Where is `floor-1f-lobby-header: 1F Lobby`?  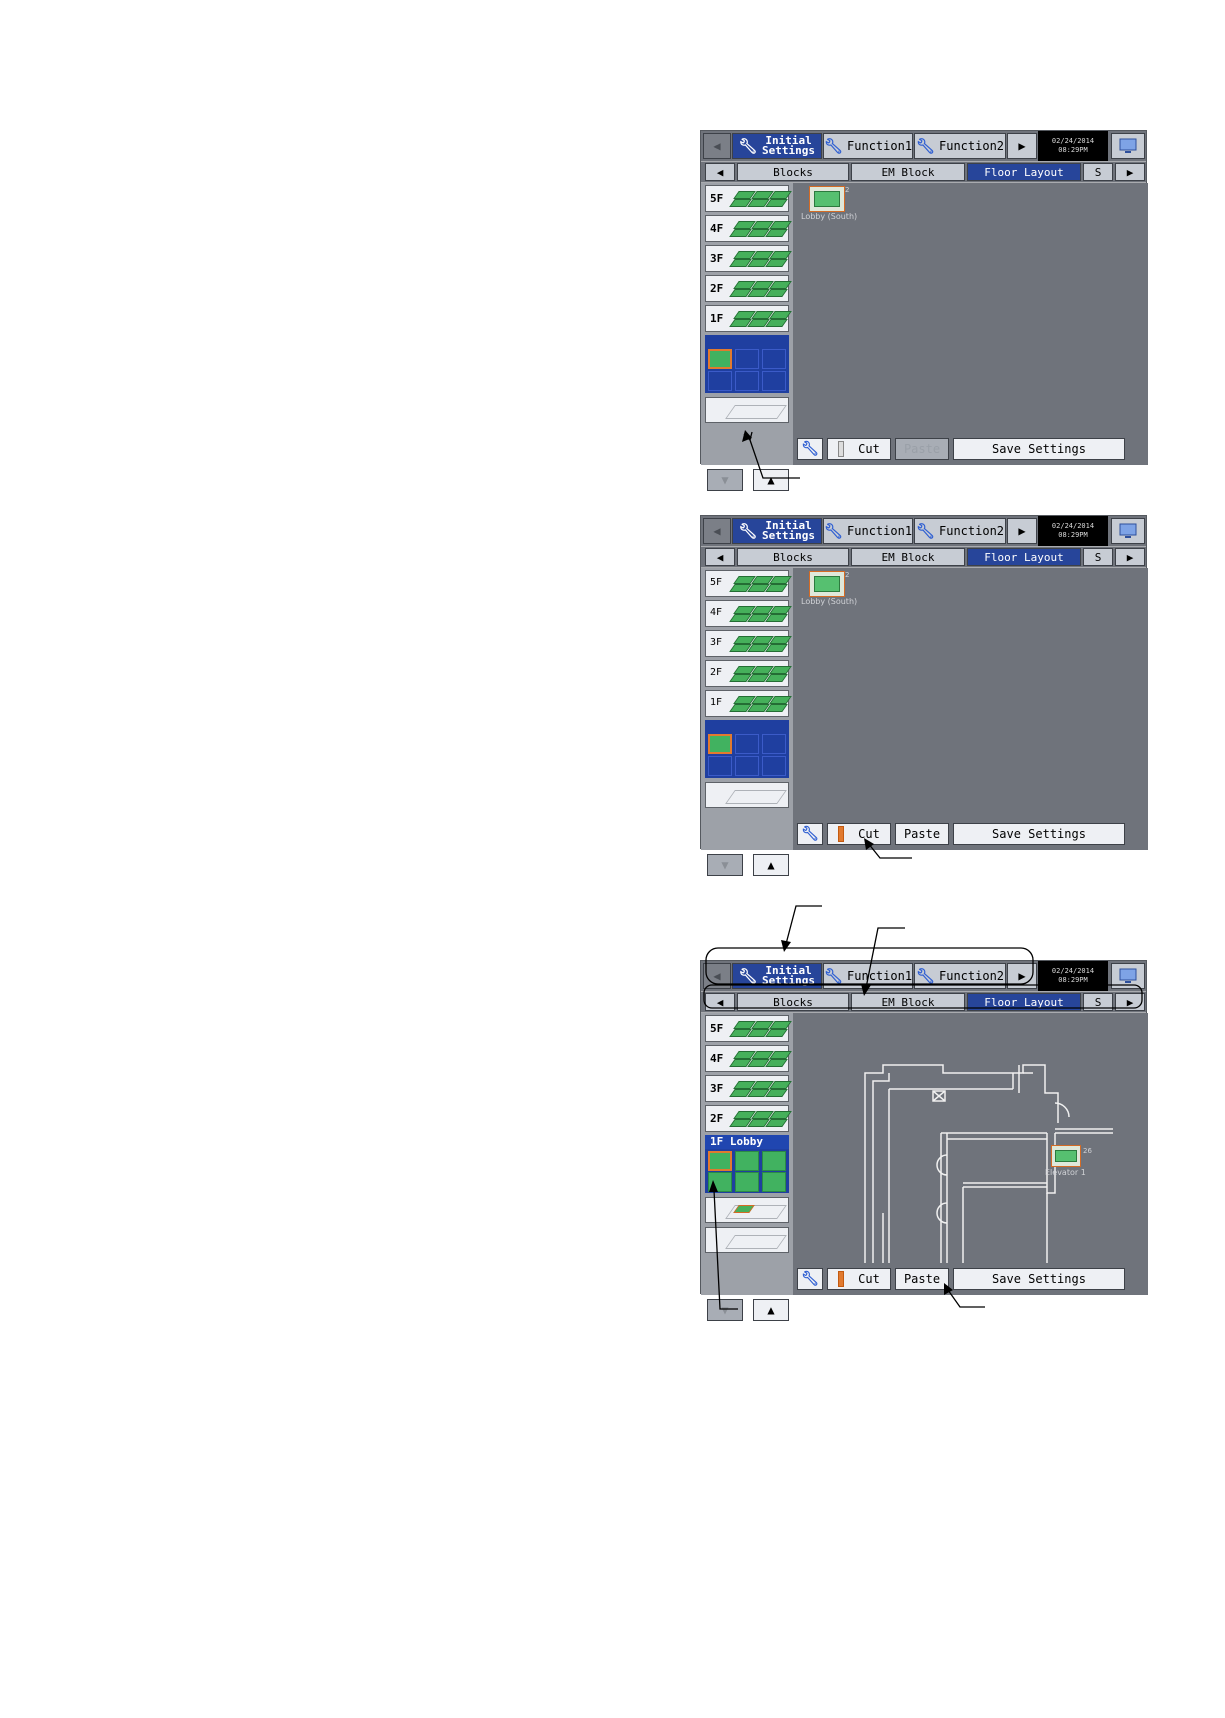
floor-1f-lobby-header: 1F Lobby is located at coordinates (747, 1142).